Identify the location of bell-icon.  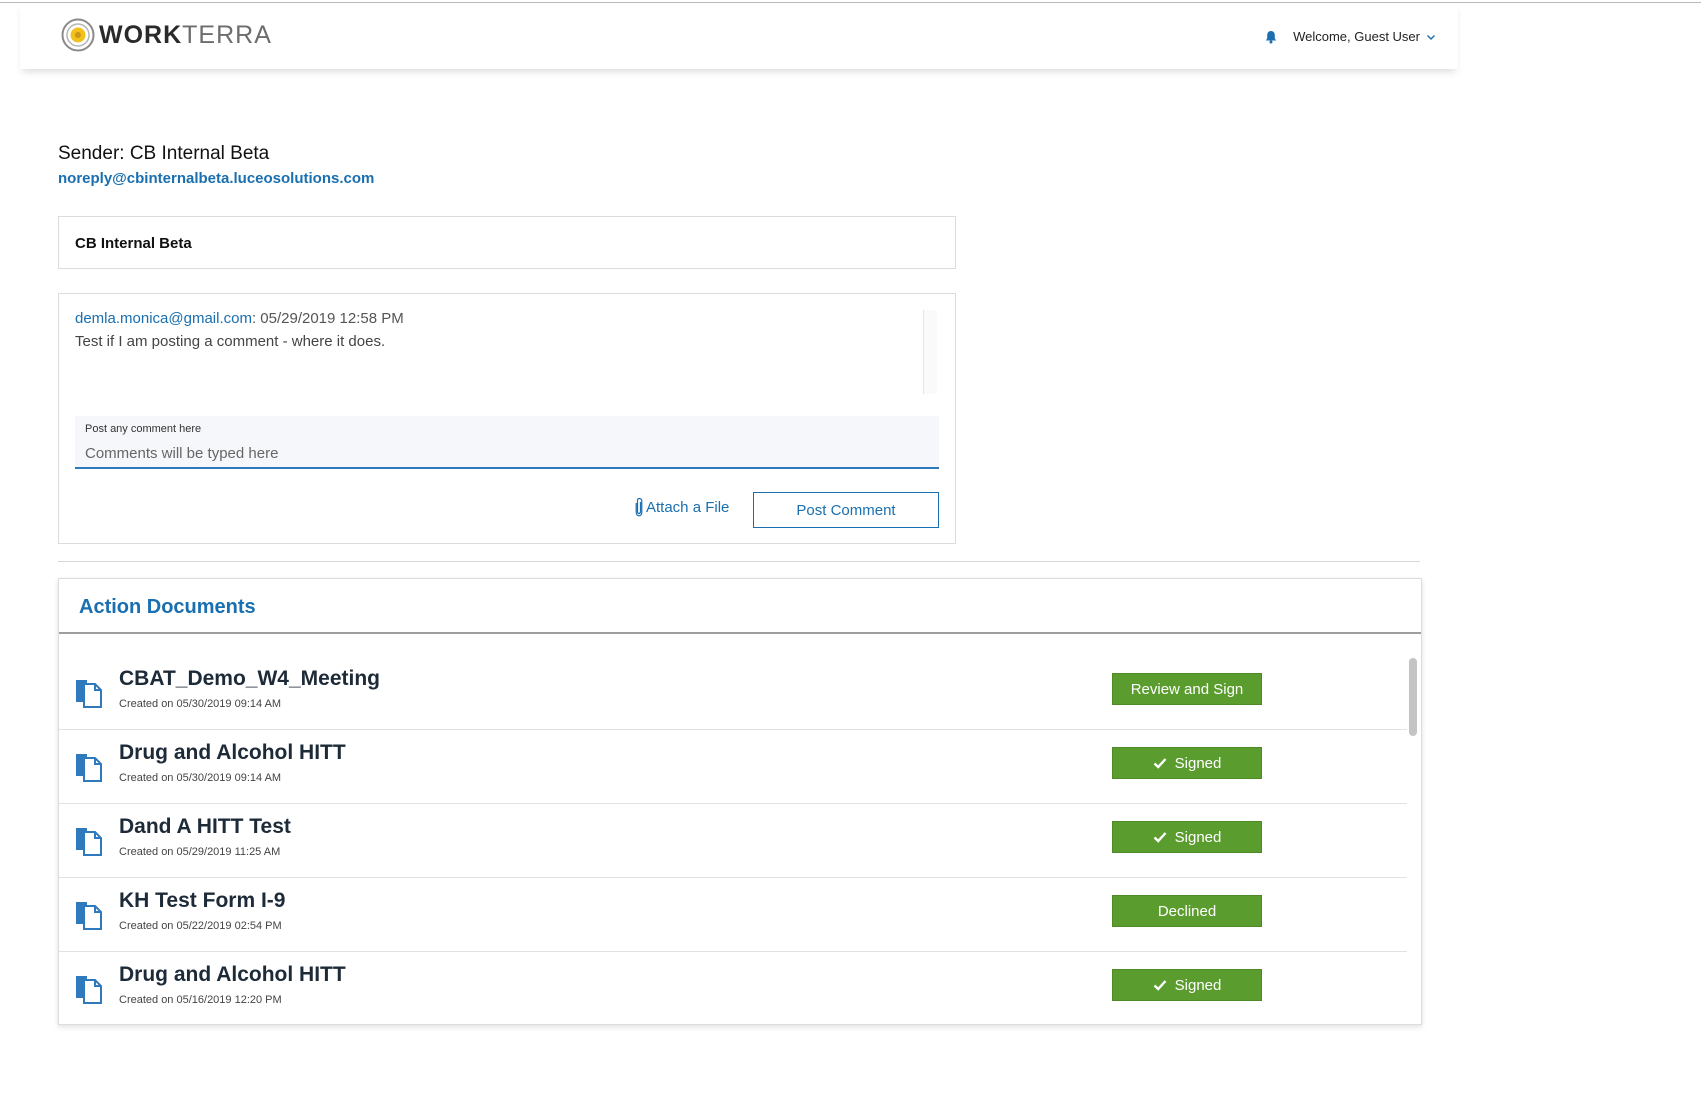
(1271, 37).